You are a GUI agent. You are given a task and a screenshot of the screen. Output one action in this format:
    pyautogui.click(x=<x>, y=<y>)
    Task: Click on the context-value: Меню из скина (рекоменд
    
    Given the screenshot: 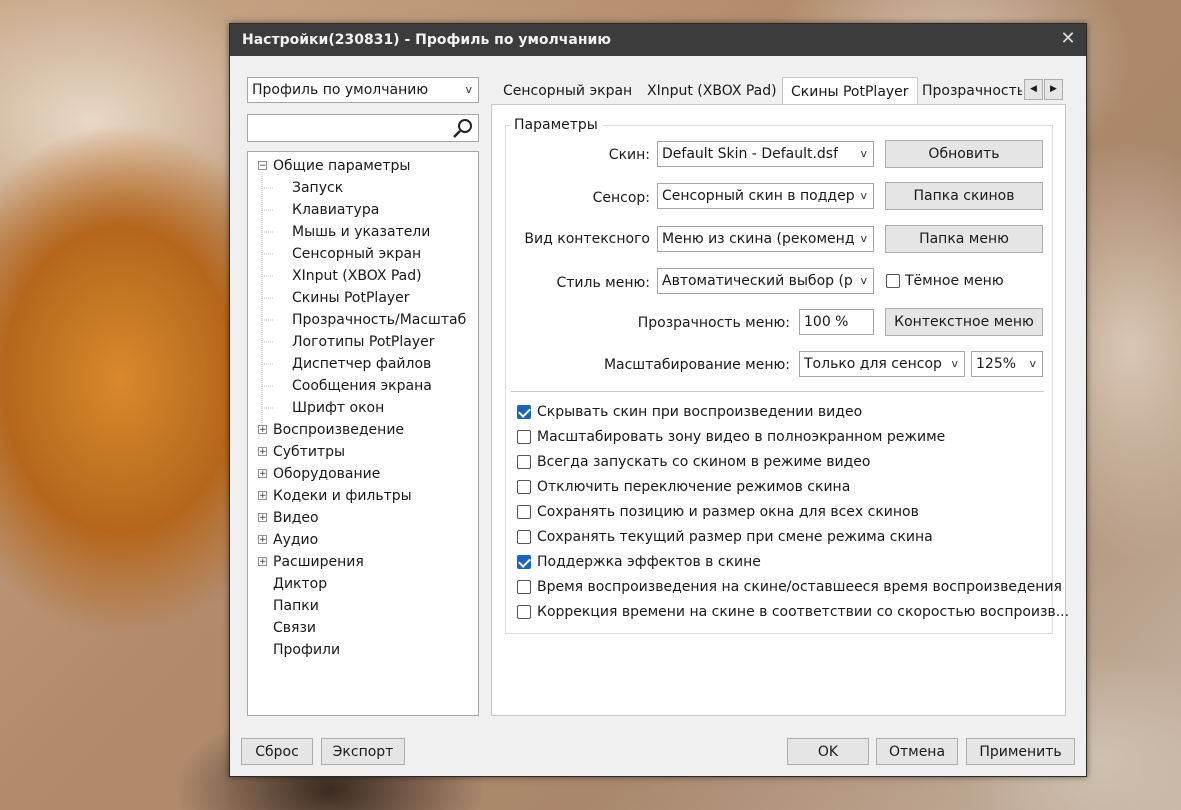 What is the action you would take?
    pyautogui.click(x=758, y=239)
    